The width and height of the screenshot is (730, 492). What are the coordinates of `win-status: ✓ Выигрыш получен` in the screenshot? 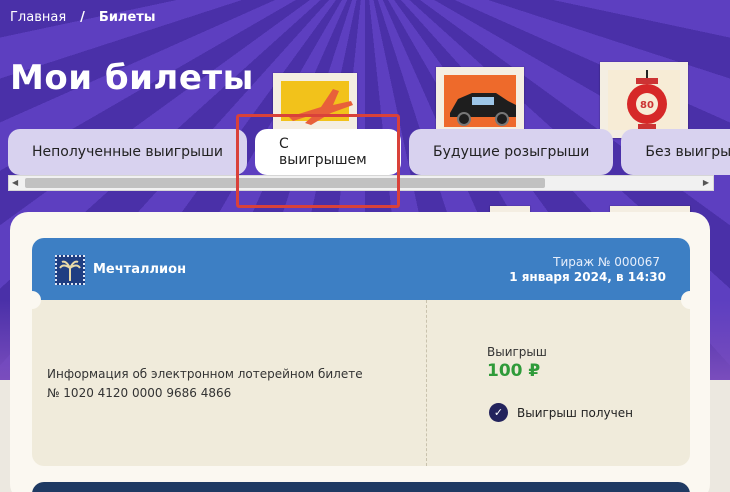 It's located at (561, 412).